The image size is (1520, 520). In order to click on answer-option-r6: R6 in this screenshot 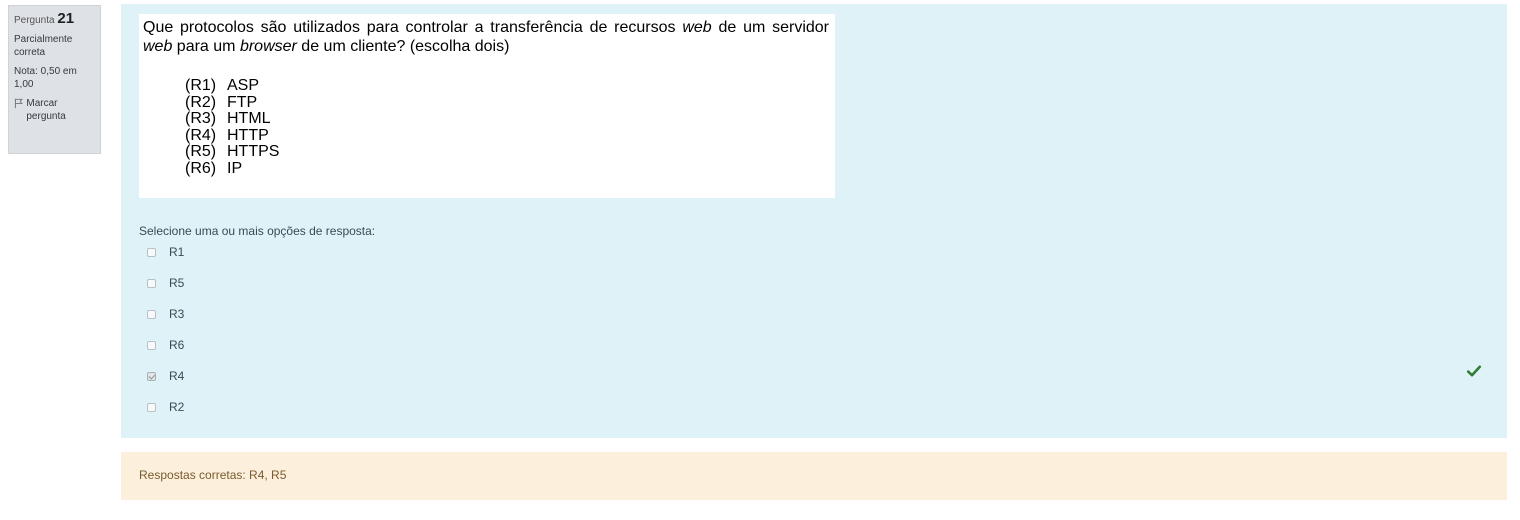, I will do `click(165, 345)`.